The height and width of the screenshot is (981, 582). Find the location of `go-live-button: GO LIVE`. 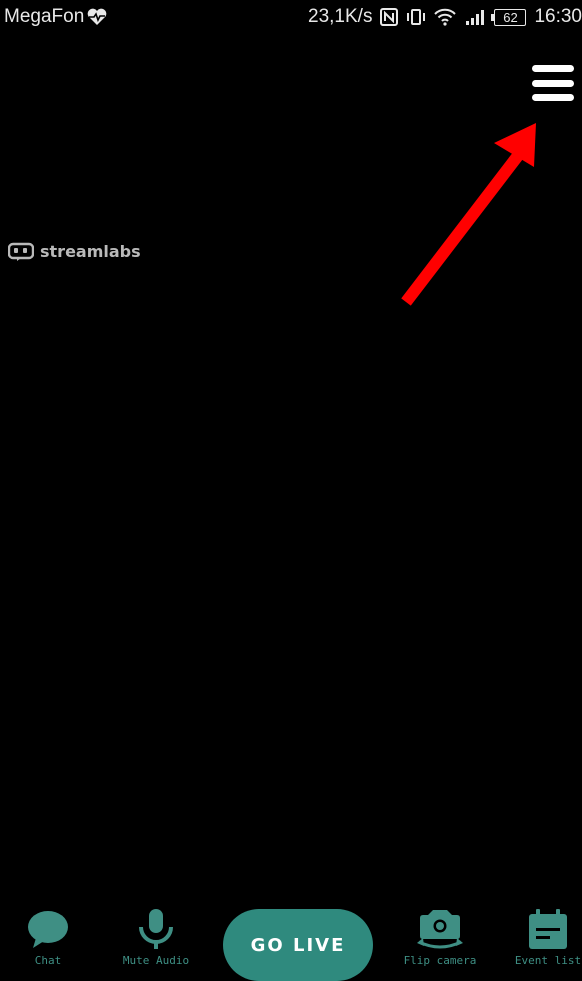

go-live-button: GO LIVE is located at coordinates (298, 945).